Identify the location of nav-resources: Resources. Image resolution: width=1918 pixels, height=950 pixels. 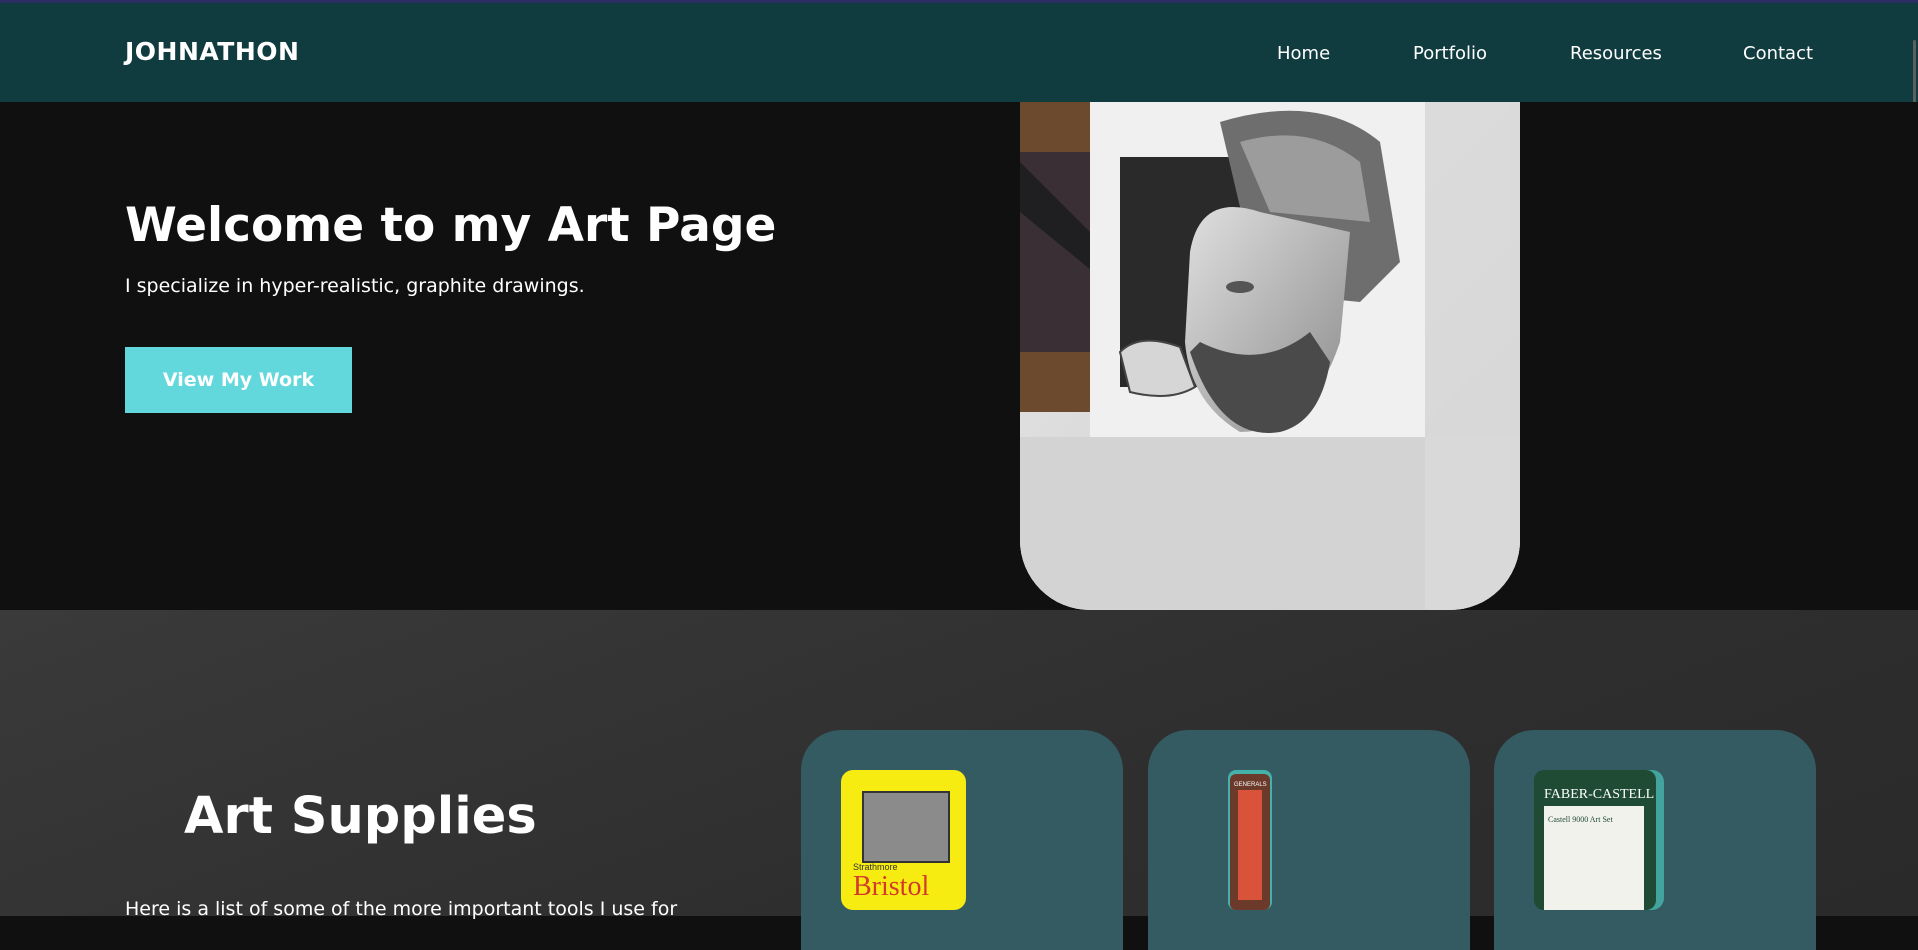
(1616, 53).